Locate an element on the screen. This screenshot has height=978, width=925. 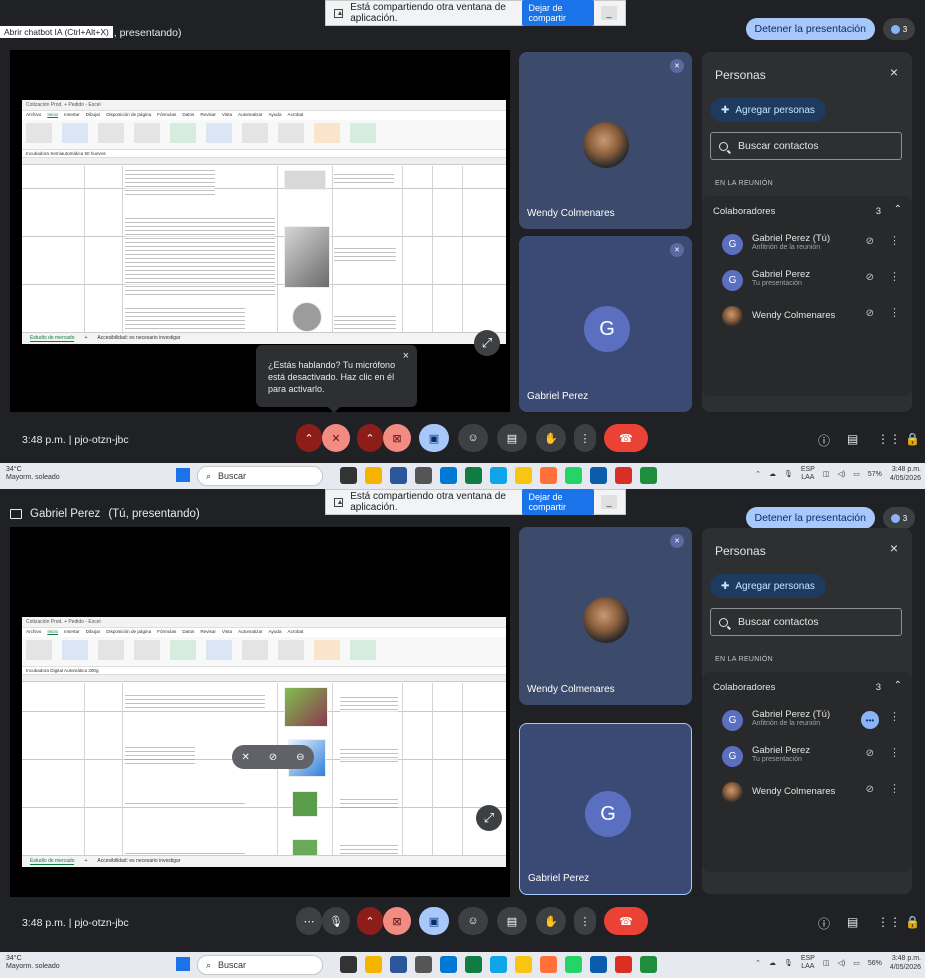
whatsapp-icon is located at coordinates (573, 475).